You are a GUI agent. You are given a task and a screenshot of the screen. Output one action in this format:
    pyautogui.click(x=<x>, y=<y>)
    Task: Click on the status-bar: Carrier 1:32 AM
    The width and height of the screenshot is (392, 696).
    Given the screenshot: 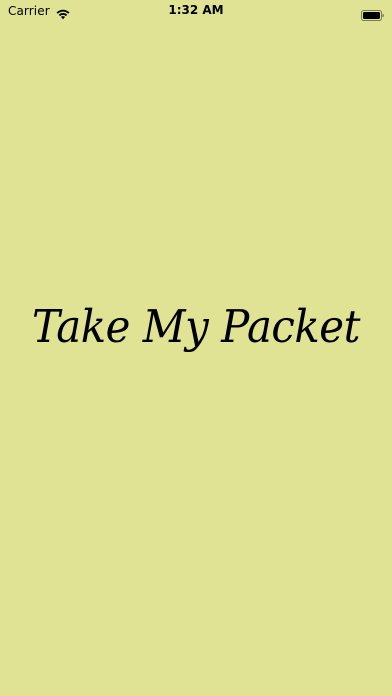 What is the action you would take?
    pyautogui.click(x=196, y=11)
    